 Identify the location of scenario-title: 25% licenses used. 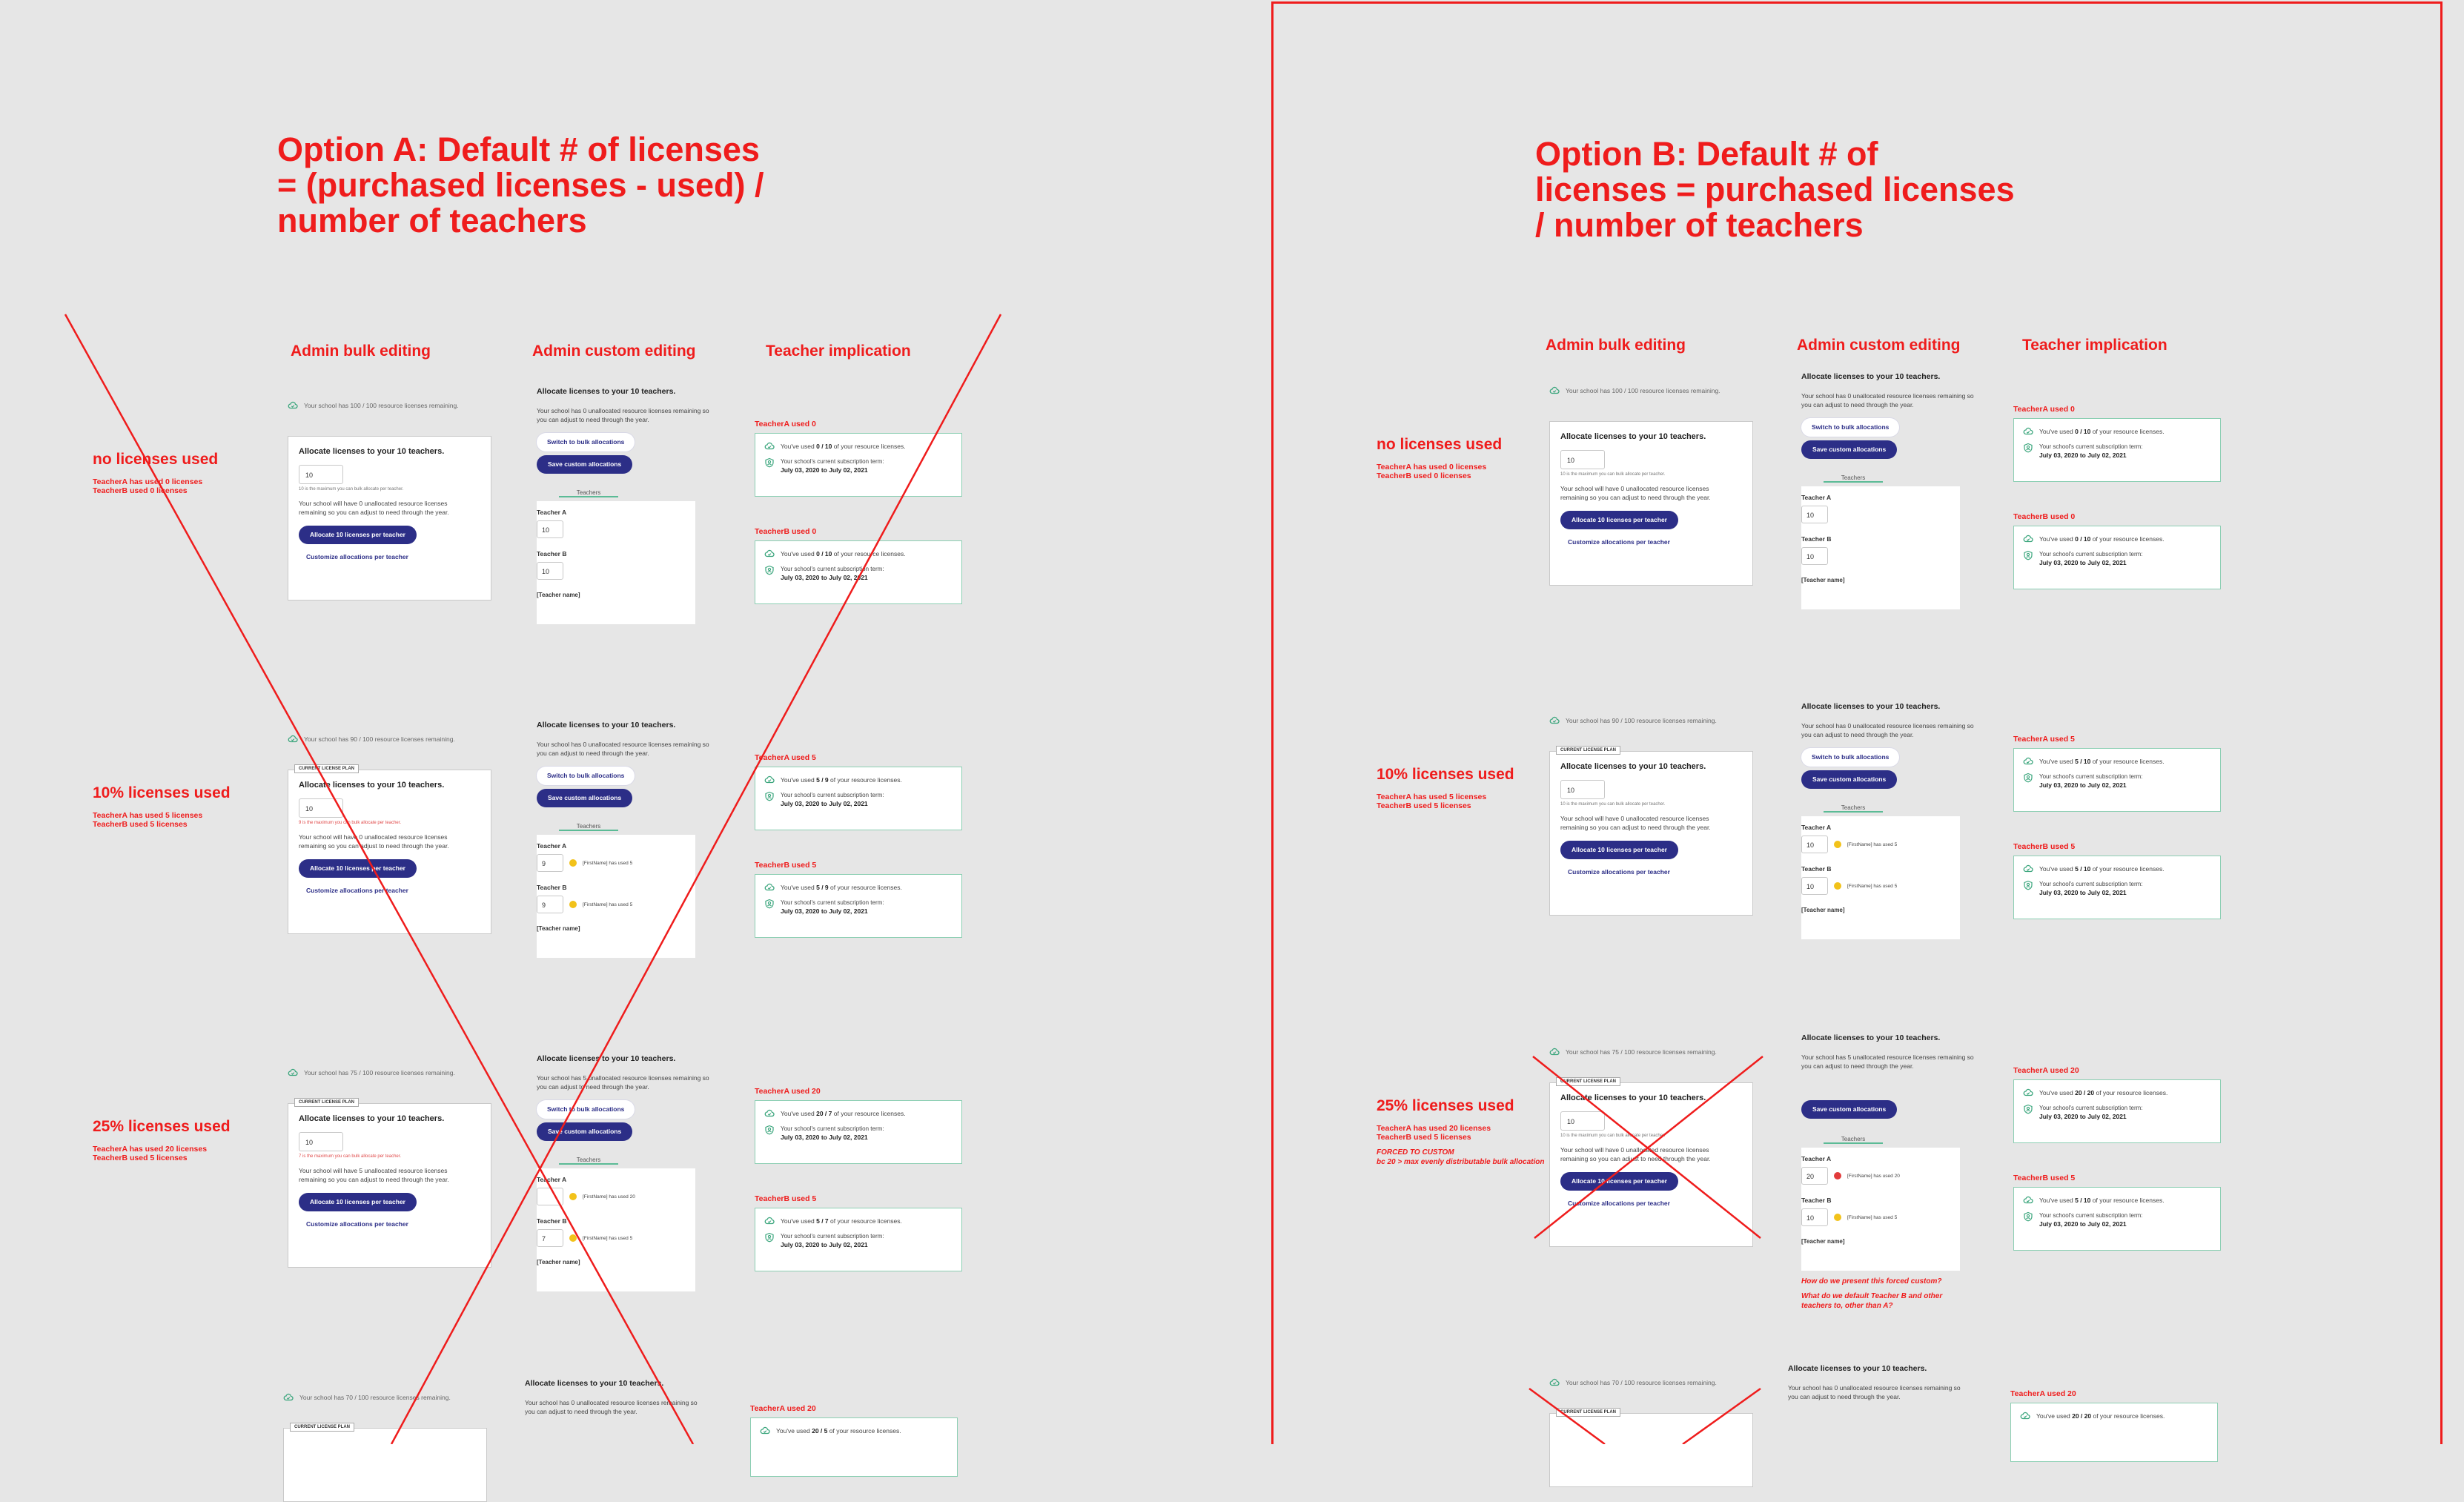
(1445, 1105).